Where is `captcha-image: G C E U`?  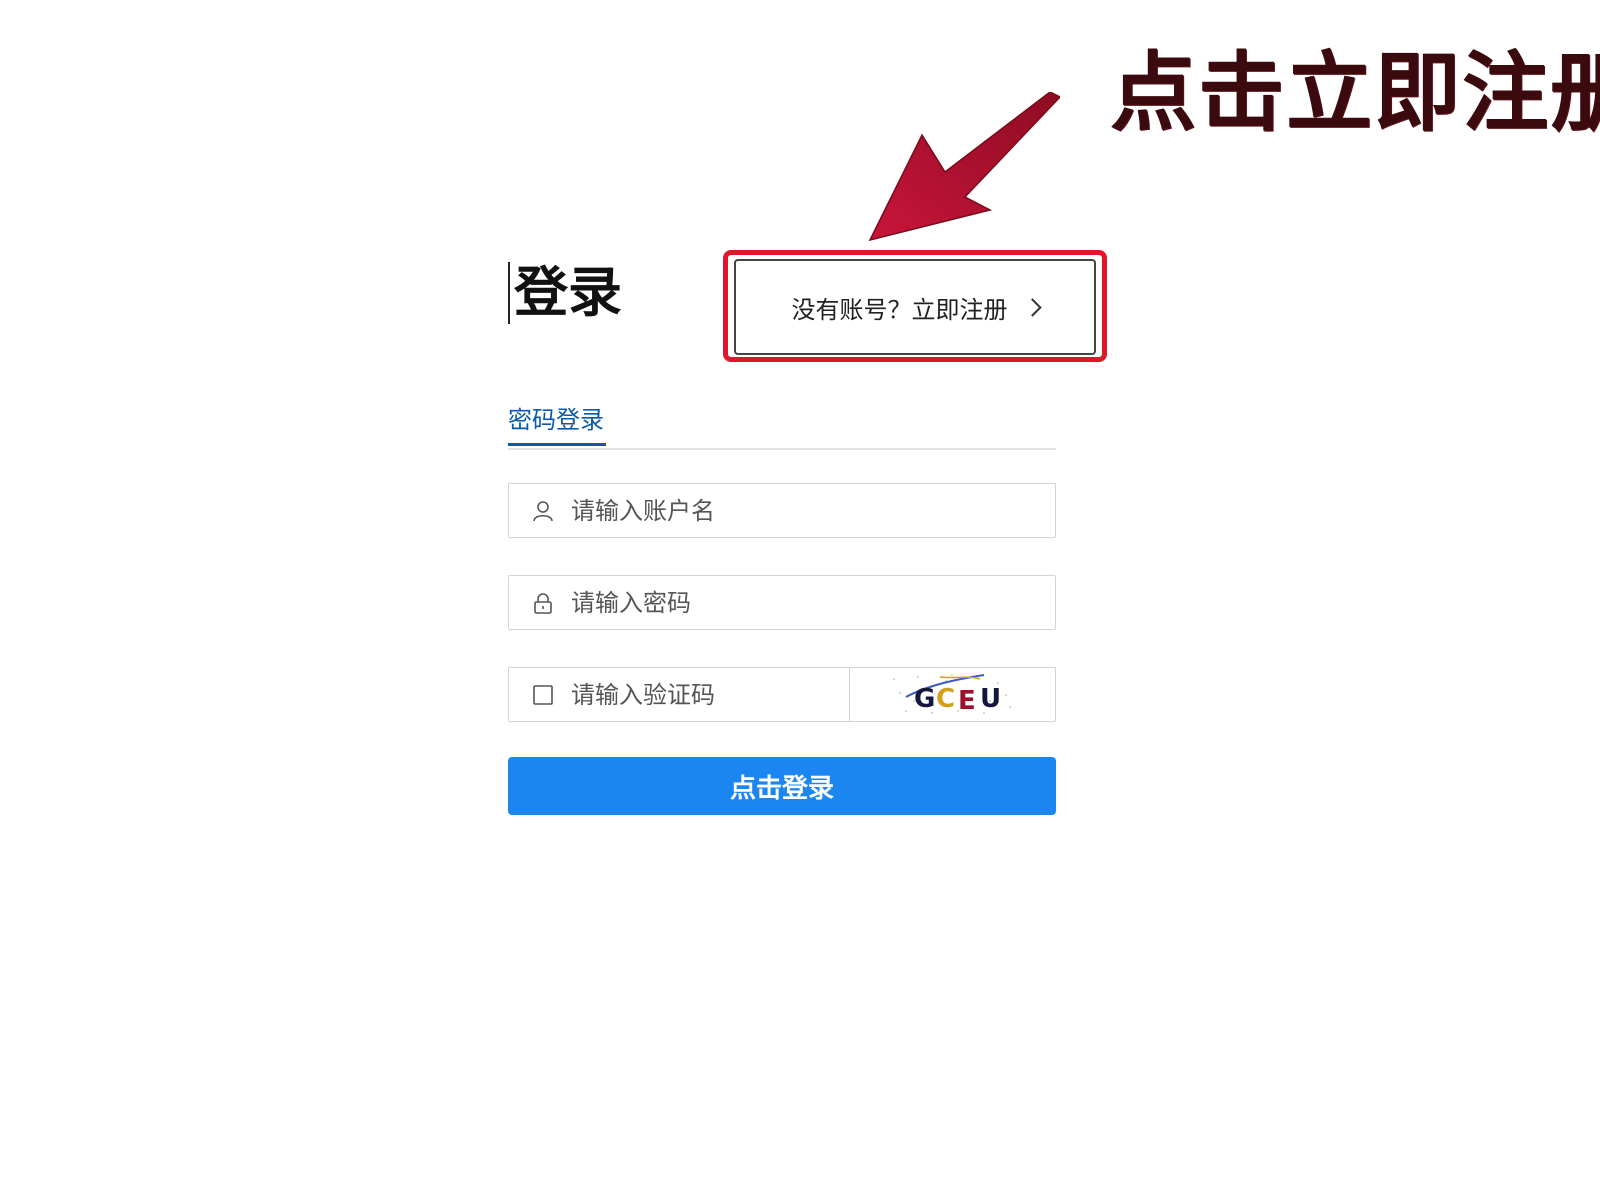 captcha-image: G C E U is located at coordinates (952, 694).